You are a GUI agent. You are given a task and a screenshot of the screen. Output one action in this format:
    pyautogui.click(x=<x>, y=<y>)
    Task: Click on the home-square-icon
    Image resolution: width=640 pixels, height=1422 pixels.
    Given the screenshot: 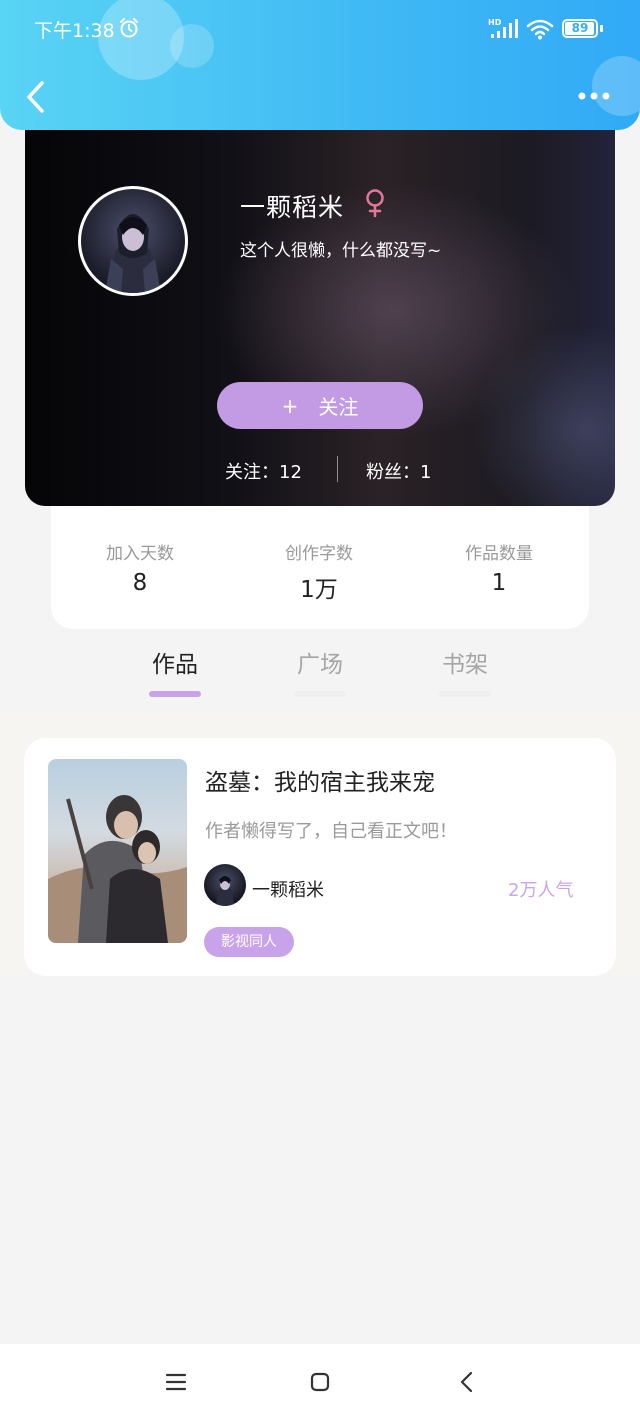 What is the action you would take?
    pyautogui.click(x=320, y=1384)
    